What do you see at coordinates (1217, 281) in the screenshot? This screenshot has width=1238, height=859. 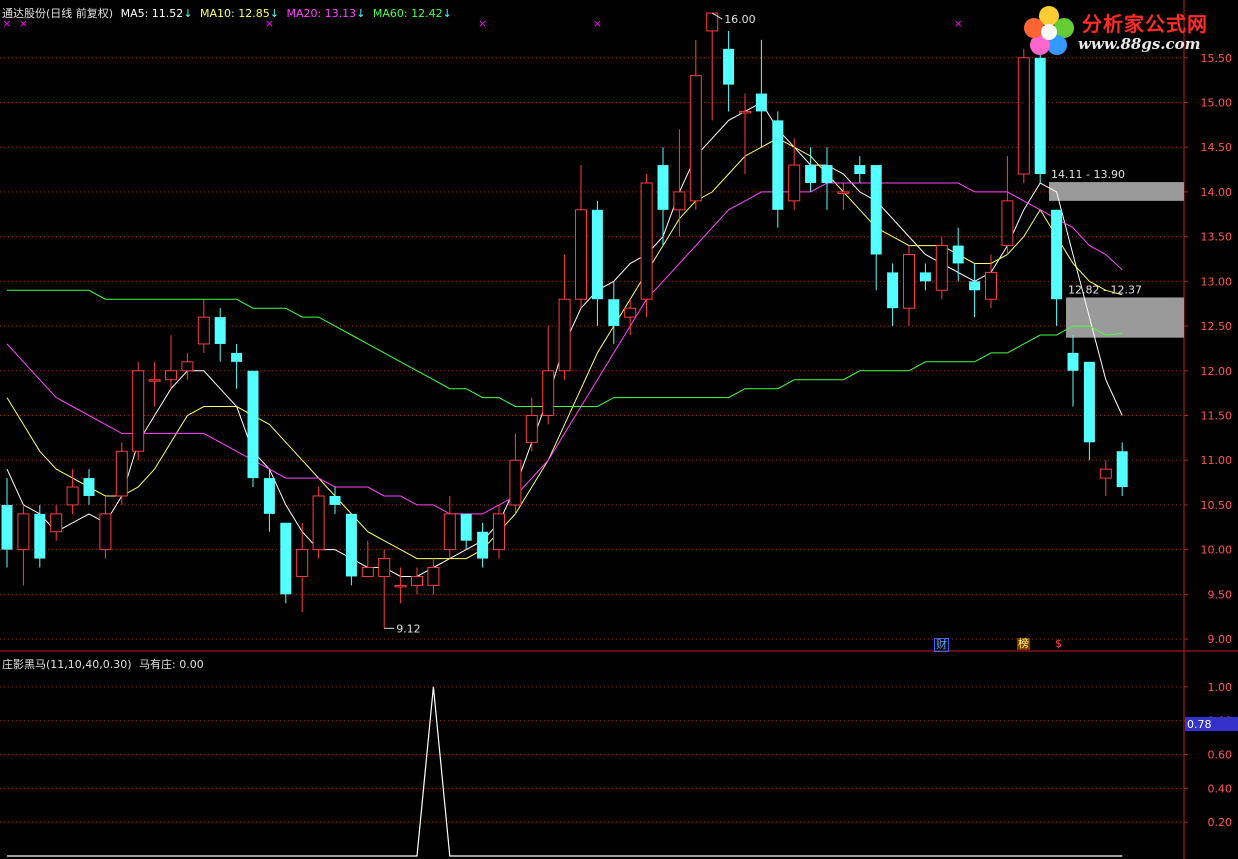 I see `main-y-tick-label: 13.00` at bounding box center [1217, 281].